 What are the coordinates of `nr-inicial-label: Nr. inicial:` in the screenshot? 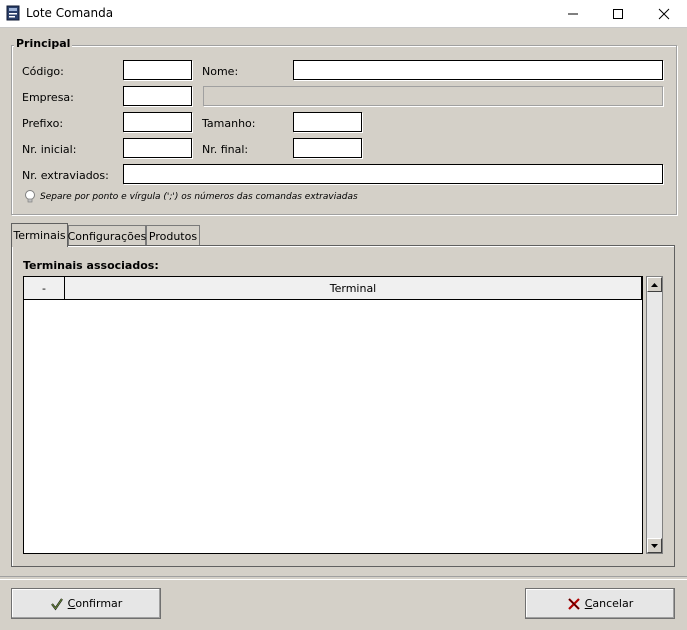 It's located at (49, 149).